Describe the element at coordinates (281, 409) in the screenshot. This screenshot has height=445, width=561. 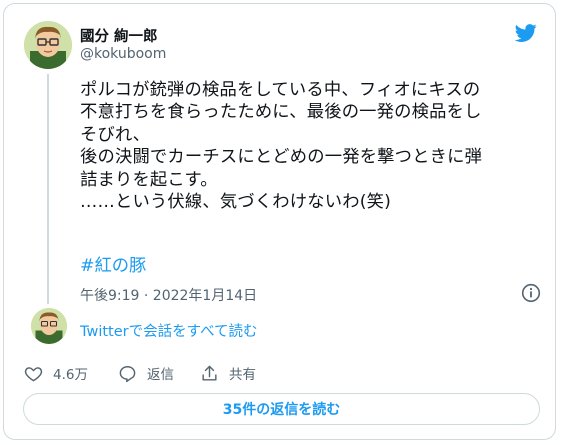
I see `read-replies-button: 35件の返信を読む` at that location.